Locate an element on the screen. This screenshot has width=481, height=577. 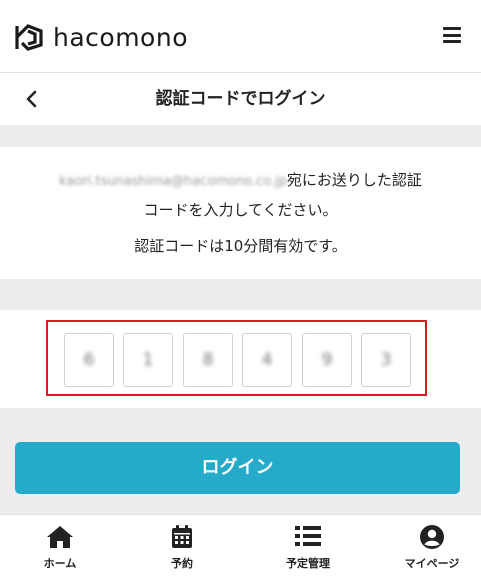
page-subheader: 認証コードでログイン is located at coordinates (240, 99).